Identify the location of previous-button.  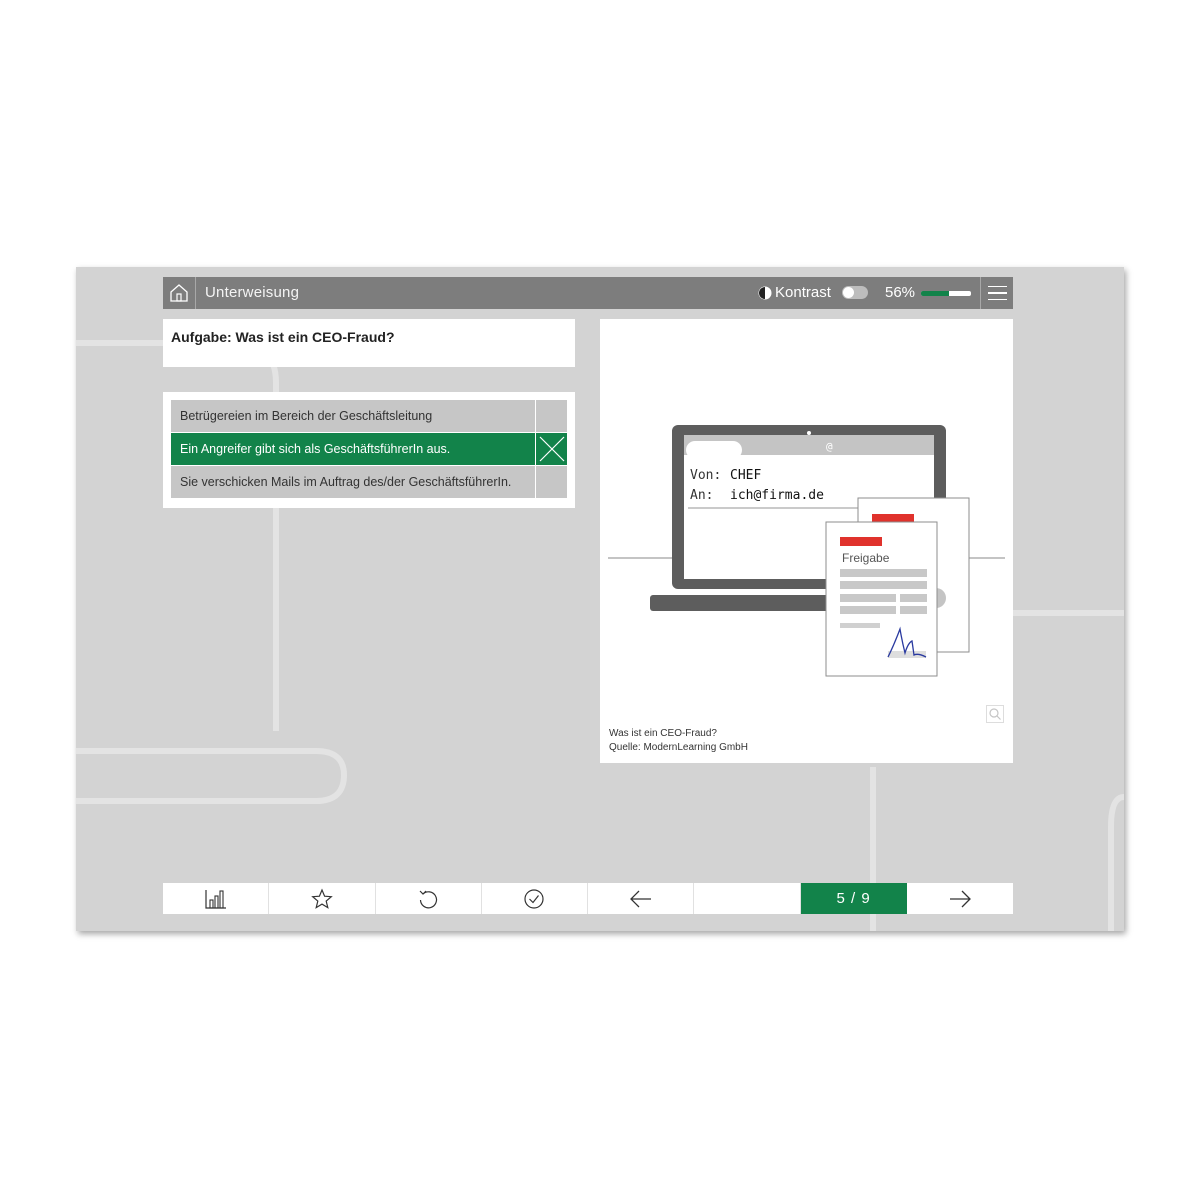
(641, 898).